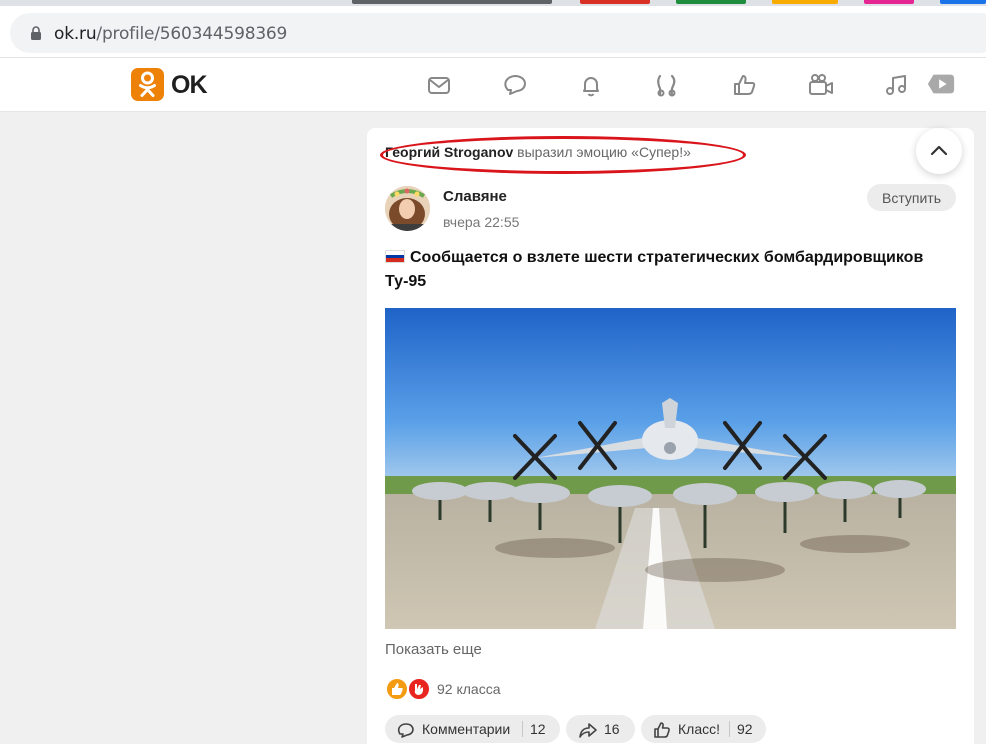  I want to click on like-reaction-icon, so click(397, 689).